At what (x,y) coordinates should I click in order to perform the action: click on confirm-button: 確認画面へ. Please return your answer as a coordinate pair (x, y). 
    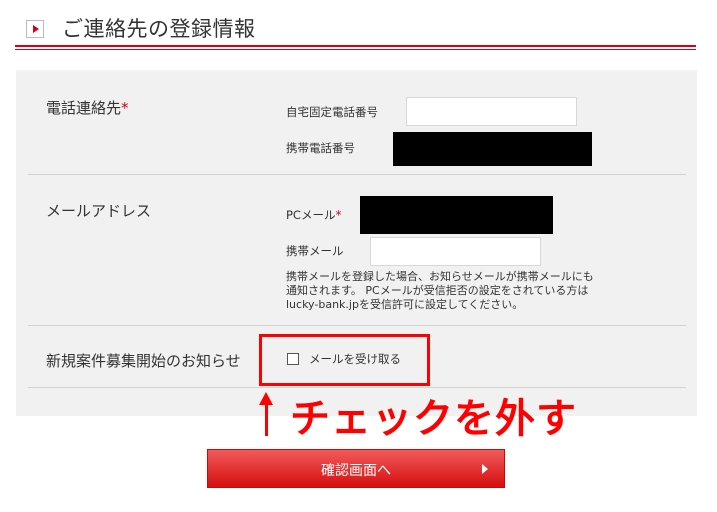
    Looking at the image, I should click on (356, 468).